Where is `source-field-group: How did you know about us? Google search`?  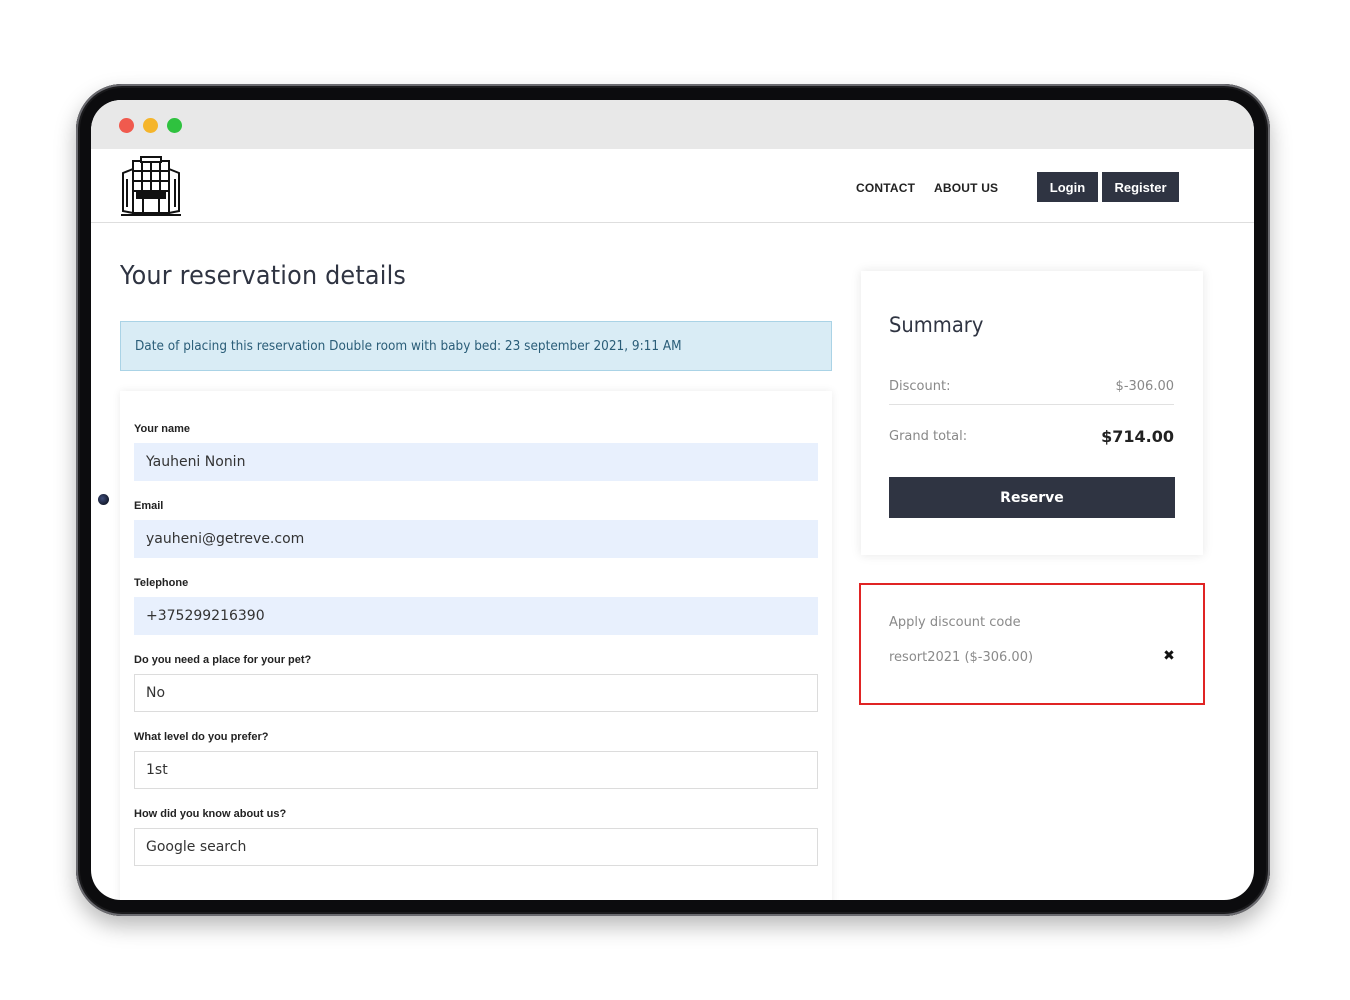
source-field-group: How did you know about us? Google search is located at coordinates (476, 836).